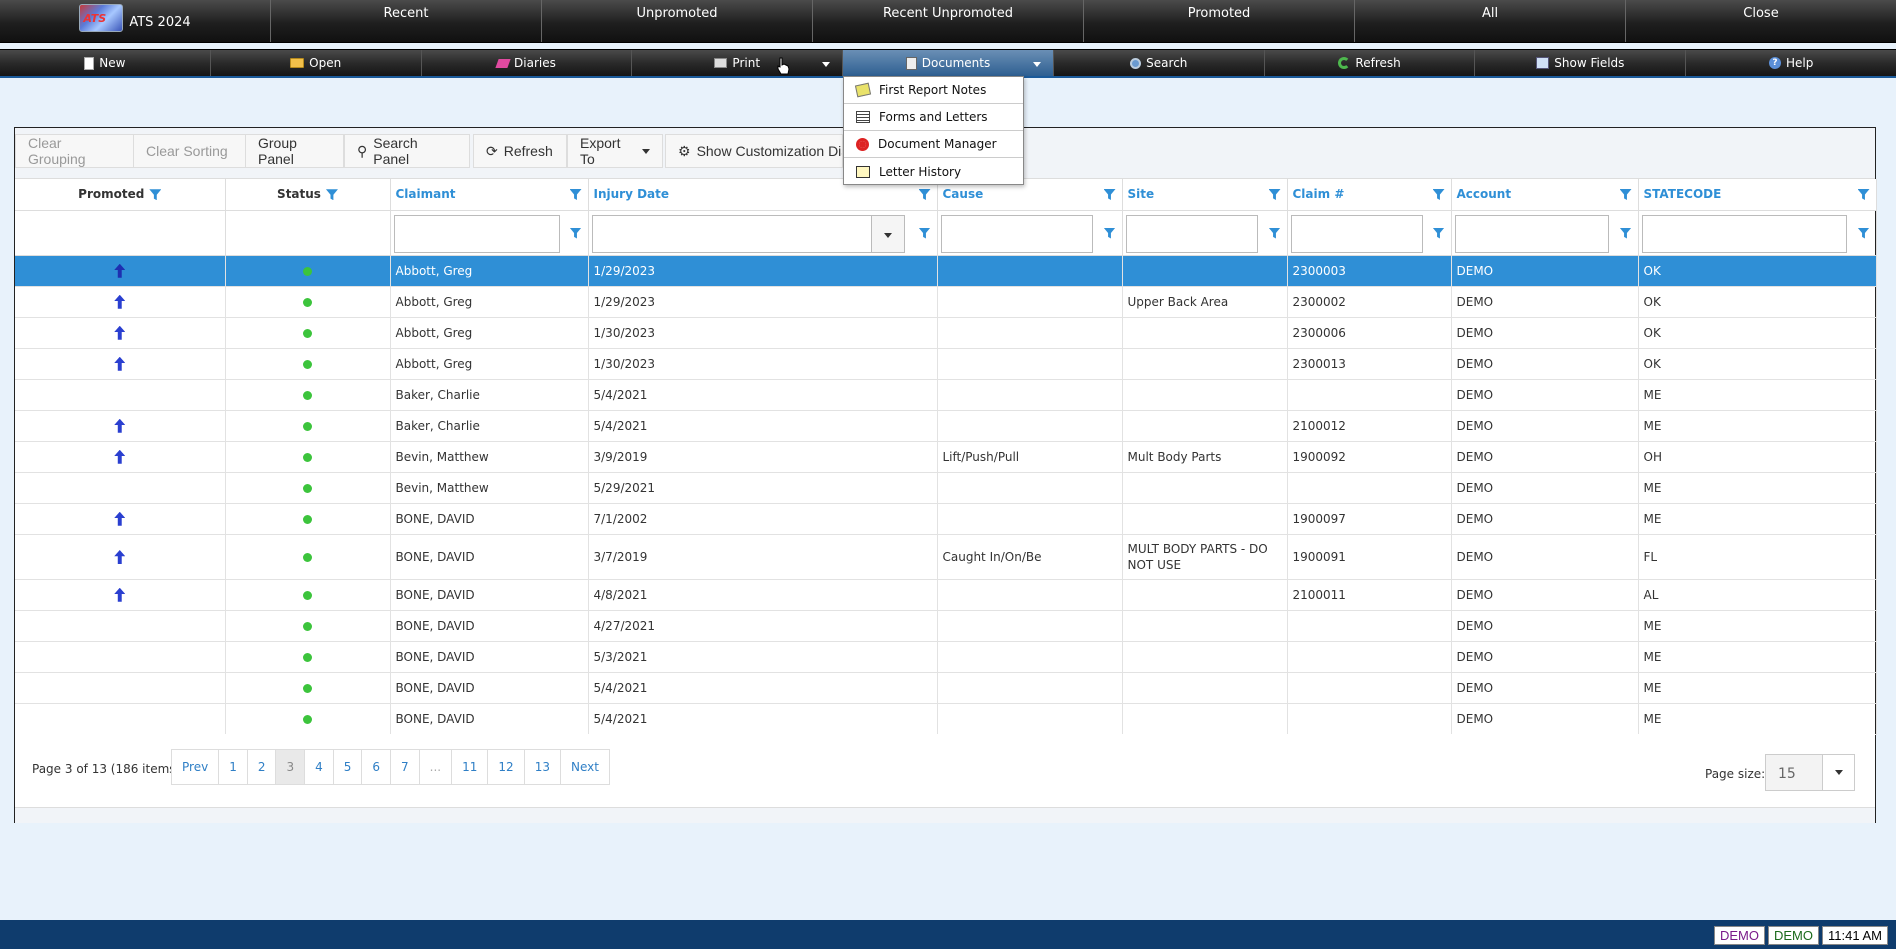 Image resolution: width=1896 pixels, height=949 pixels. Describe the element at coordinates (192, 151) in the screenshot. I see `clear-sorting-button: Clear Sorting` at that location.